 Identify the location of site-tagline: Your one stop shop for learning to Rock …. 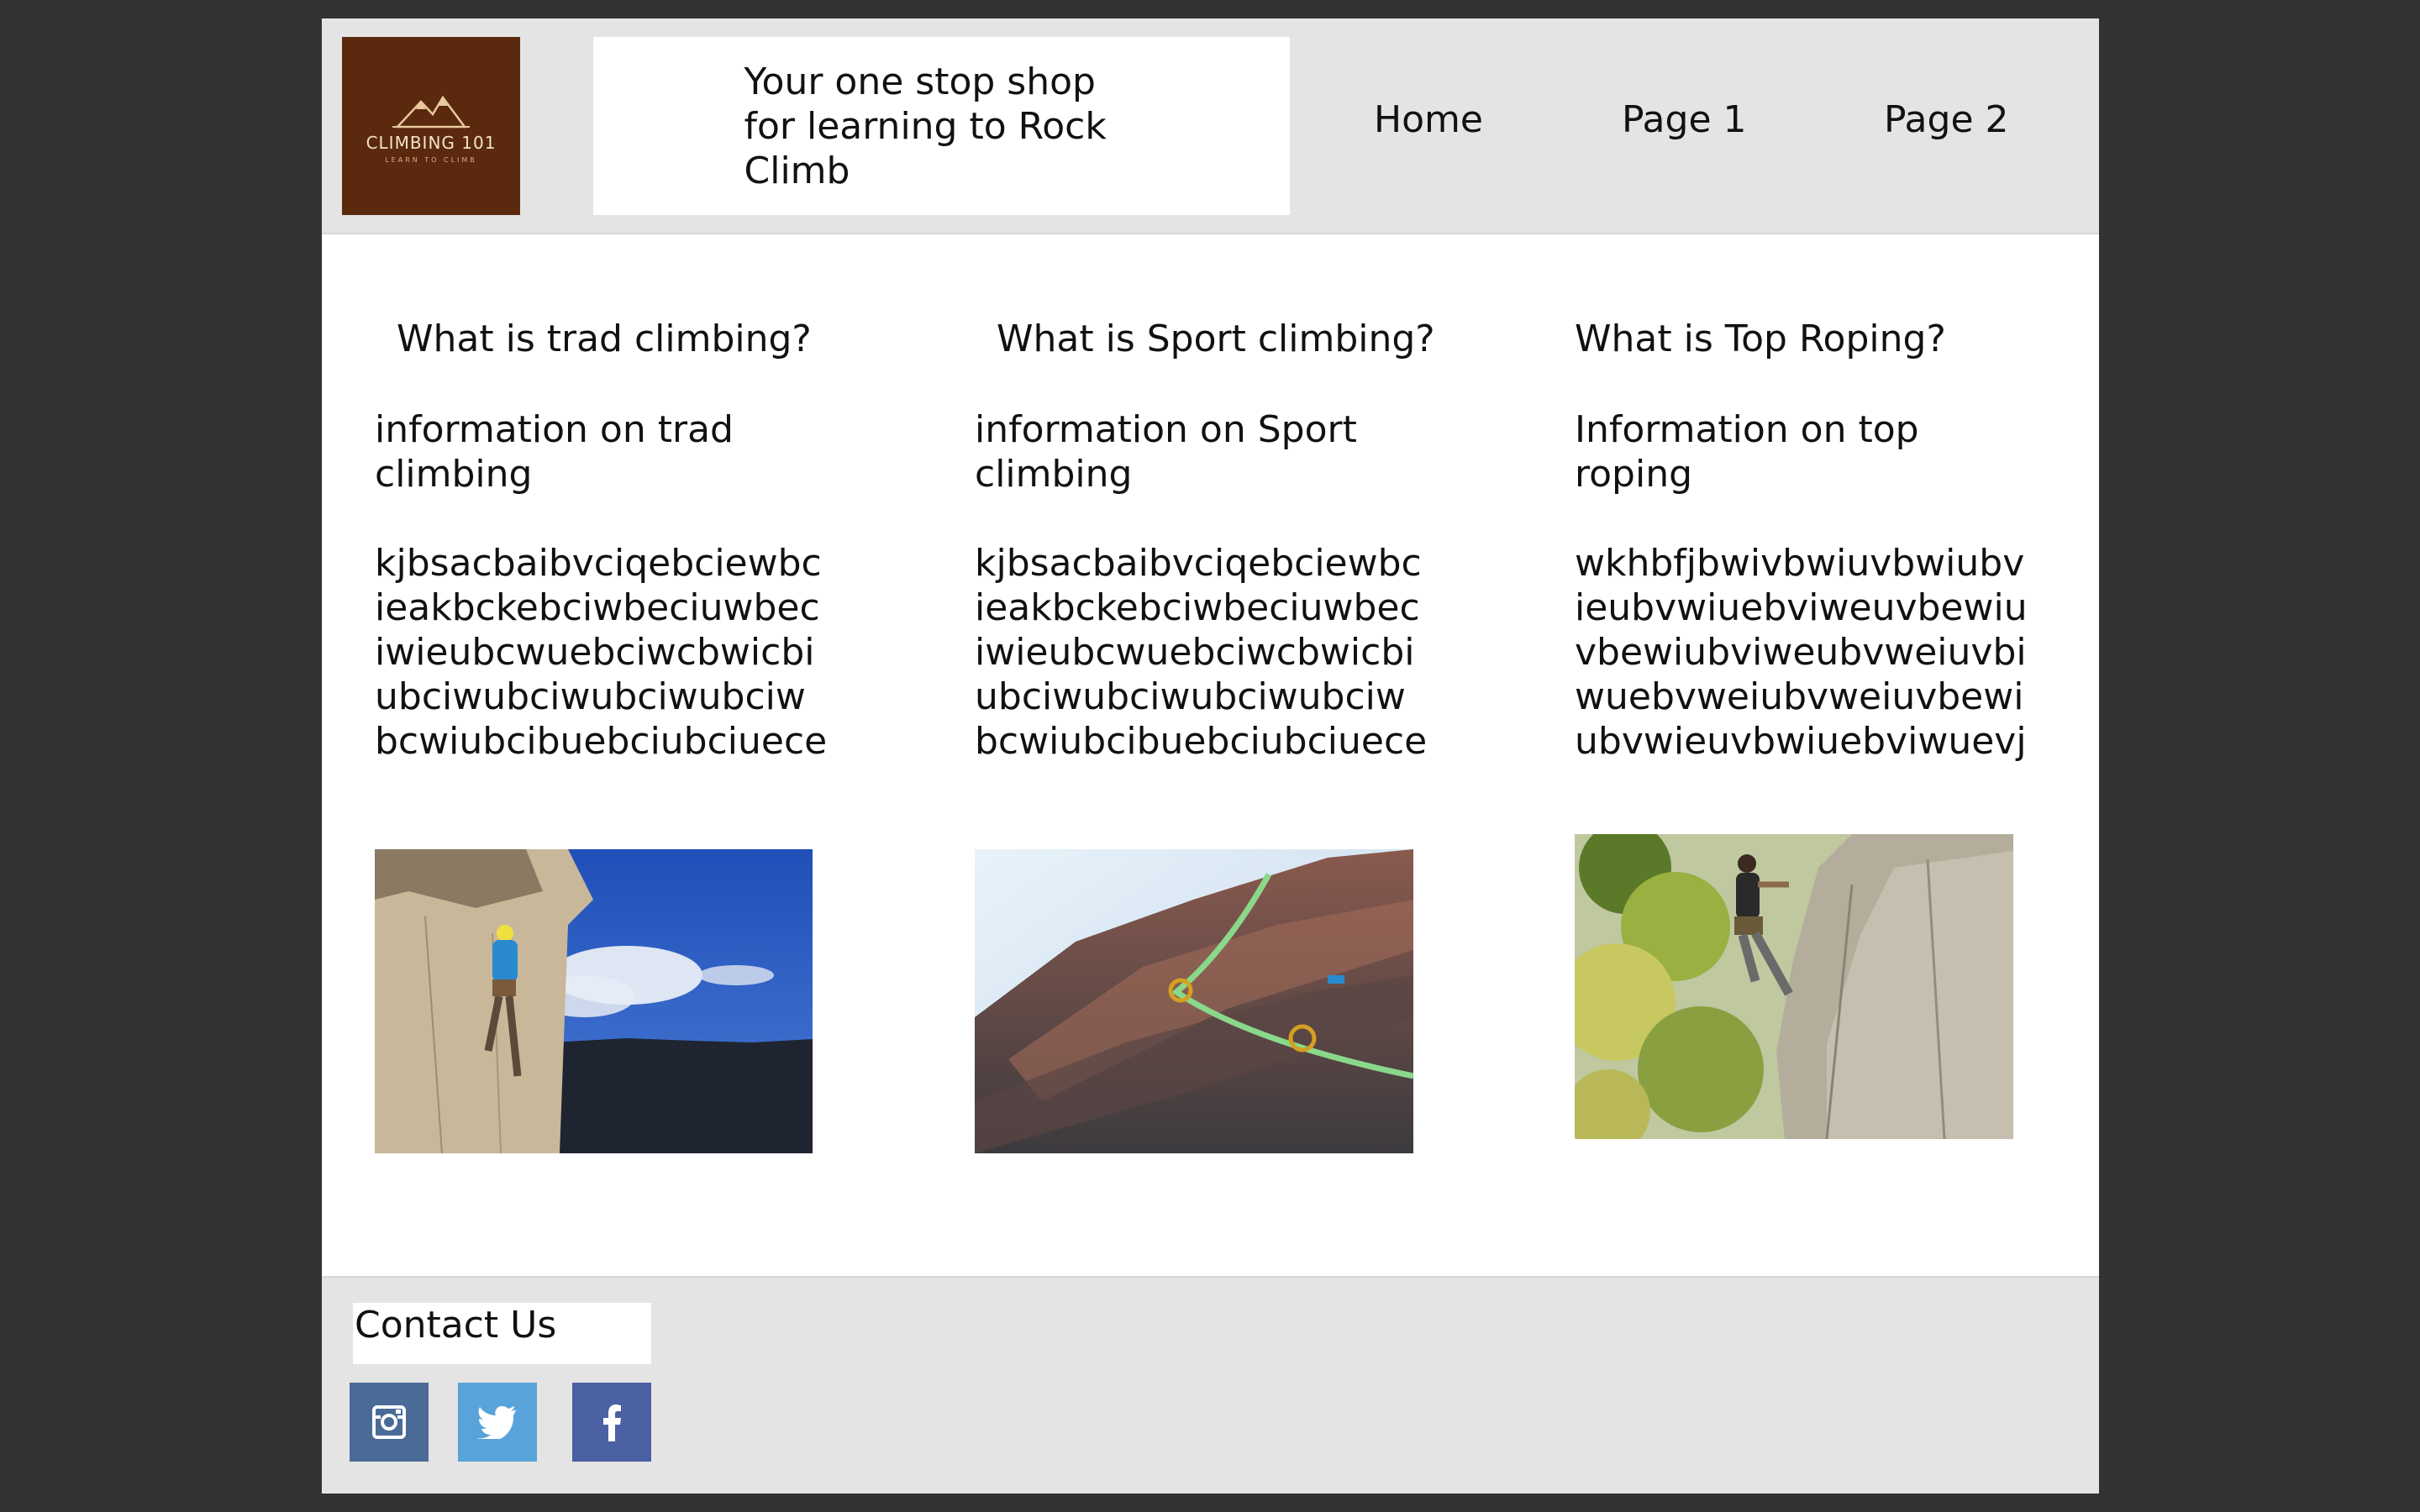
(926, 126).